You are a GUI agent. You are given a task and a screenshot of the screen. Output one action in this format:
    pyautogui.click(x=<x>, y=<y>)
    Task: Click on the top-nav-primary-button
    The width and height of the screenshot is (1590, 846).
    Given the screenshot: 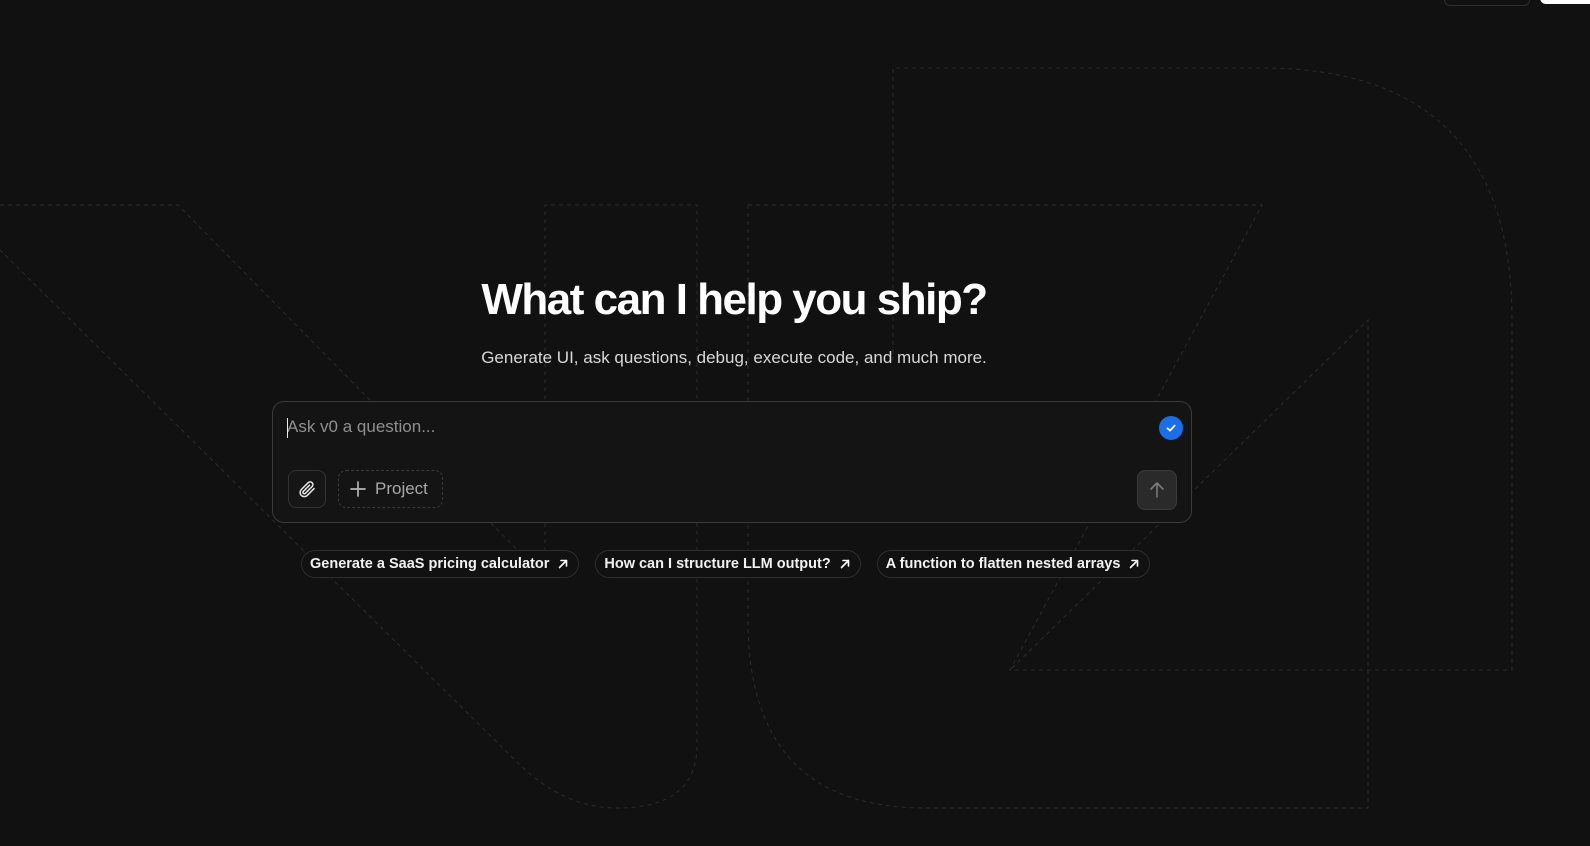 What is the action you would take?
    pyautogui.click(x=1565, y=2)
    